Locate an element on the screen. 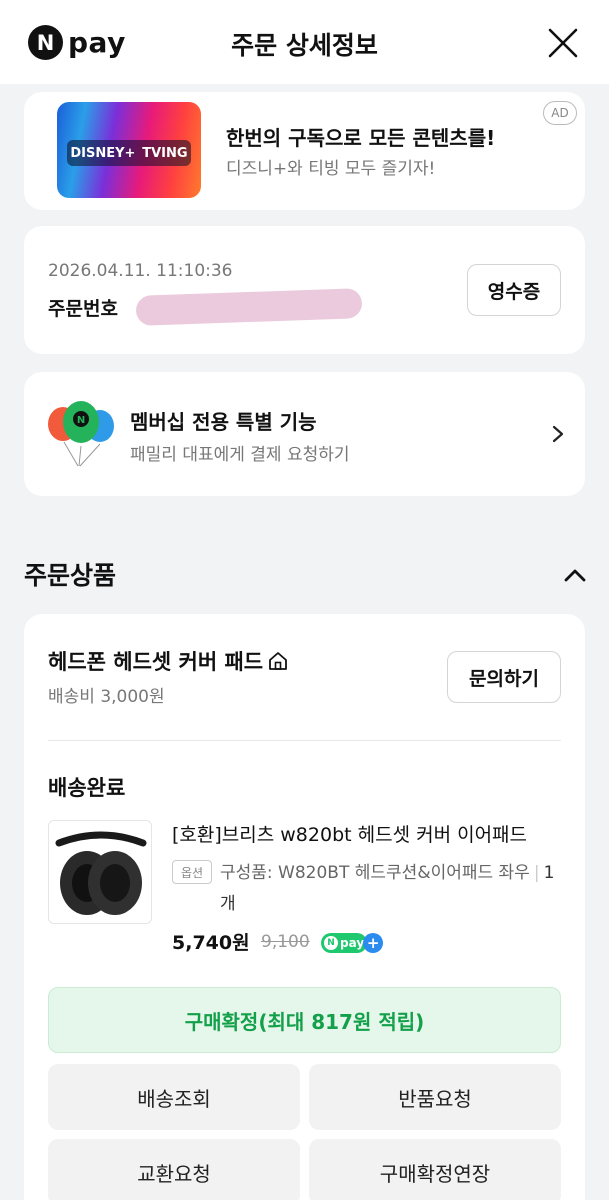  chevron-right-icon is located at coordinates (558, 434).